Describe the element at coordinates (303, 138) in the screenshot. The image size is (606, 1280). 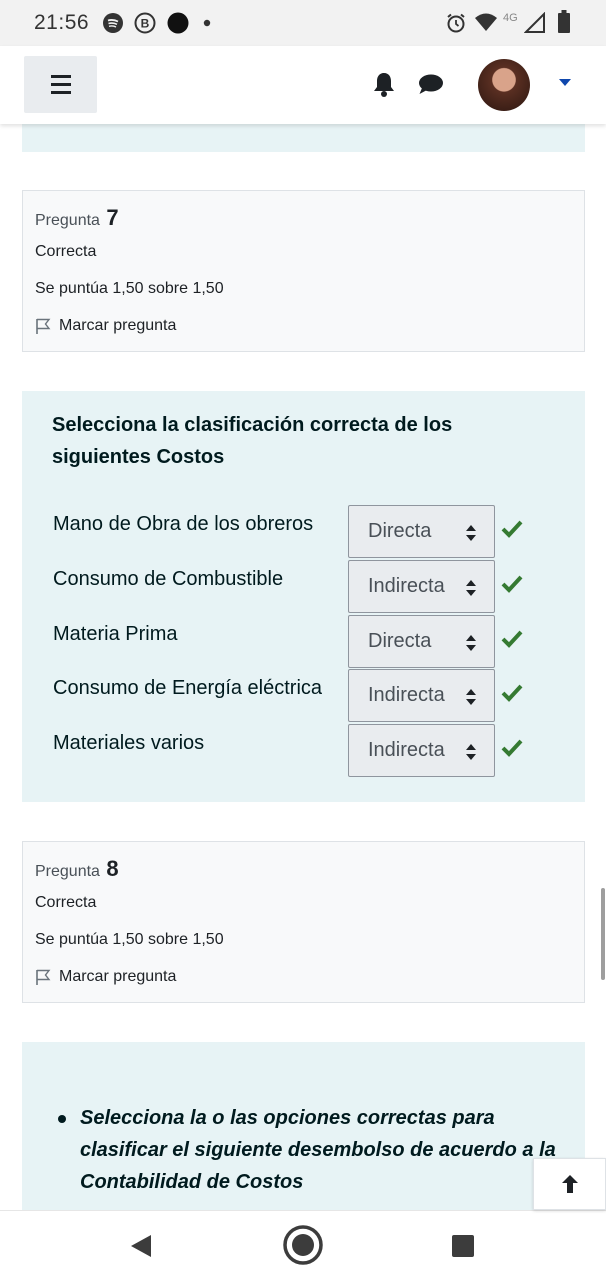
I see `previous-question-panel` at that location.